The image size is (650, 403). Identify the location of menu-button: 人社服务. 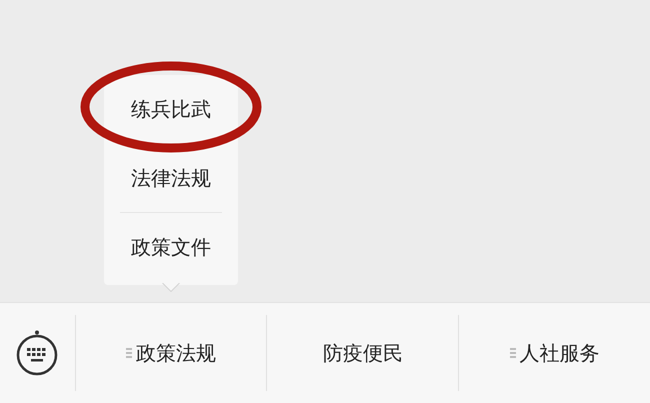
(555, 353).